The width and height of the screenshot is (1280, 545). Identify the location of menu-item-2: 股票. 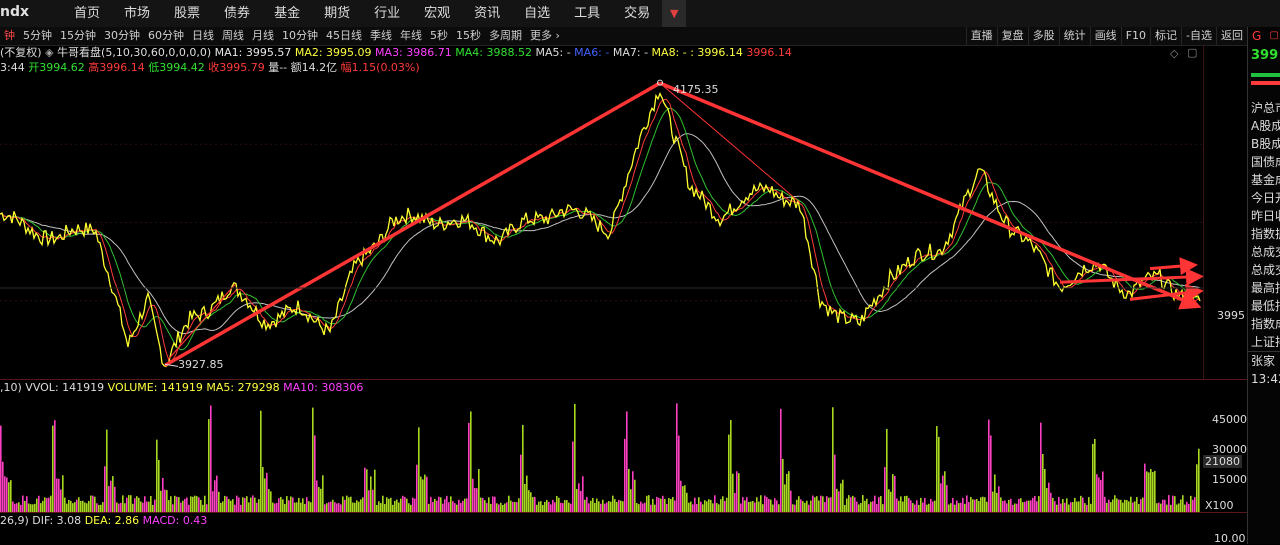
(187, 13).